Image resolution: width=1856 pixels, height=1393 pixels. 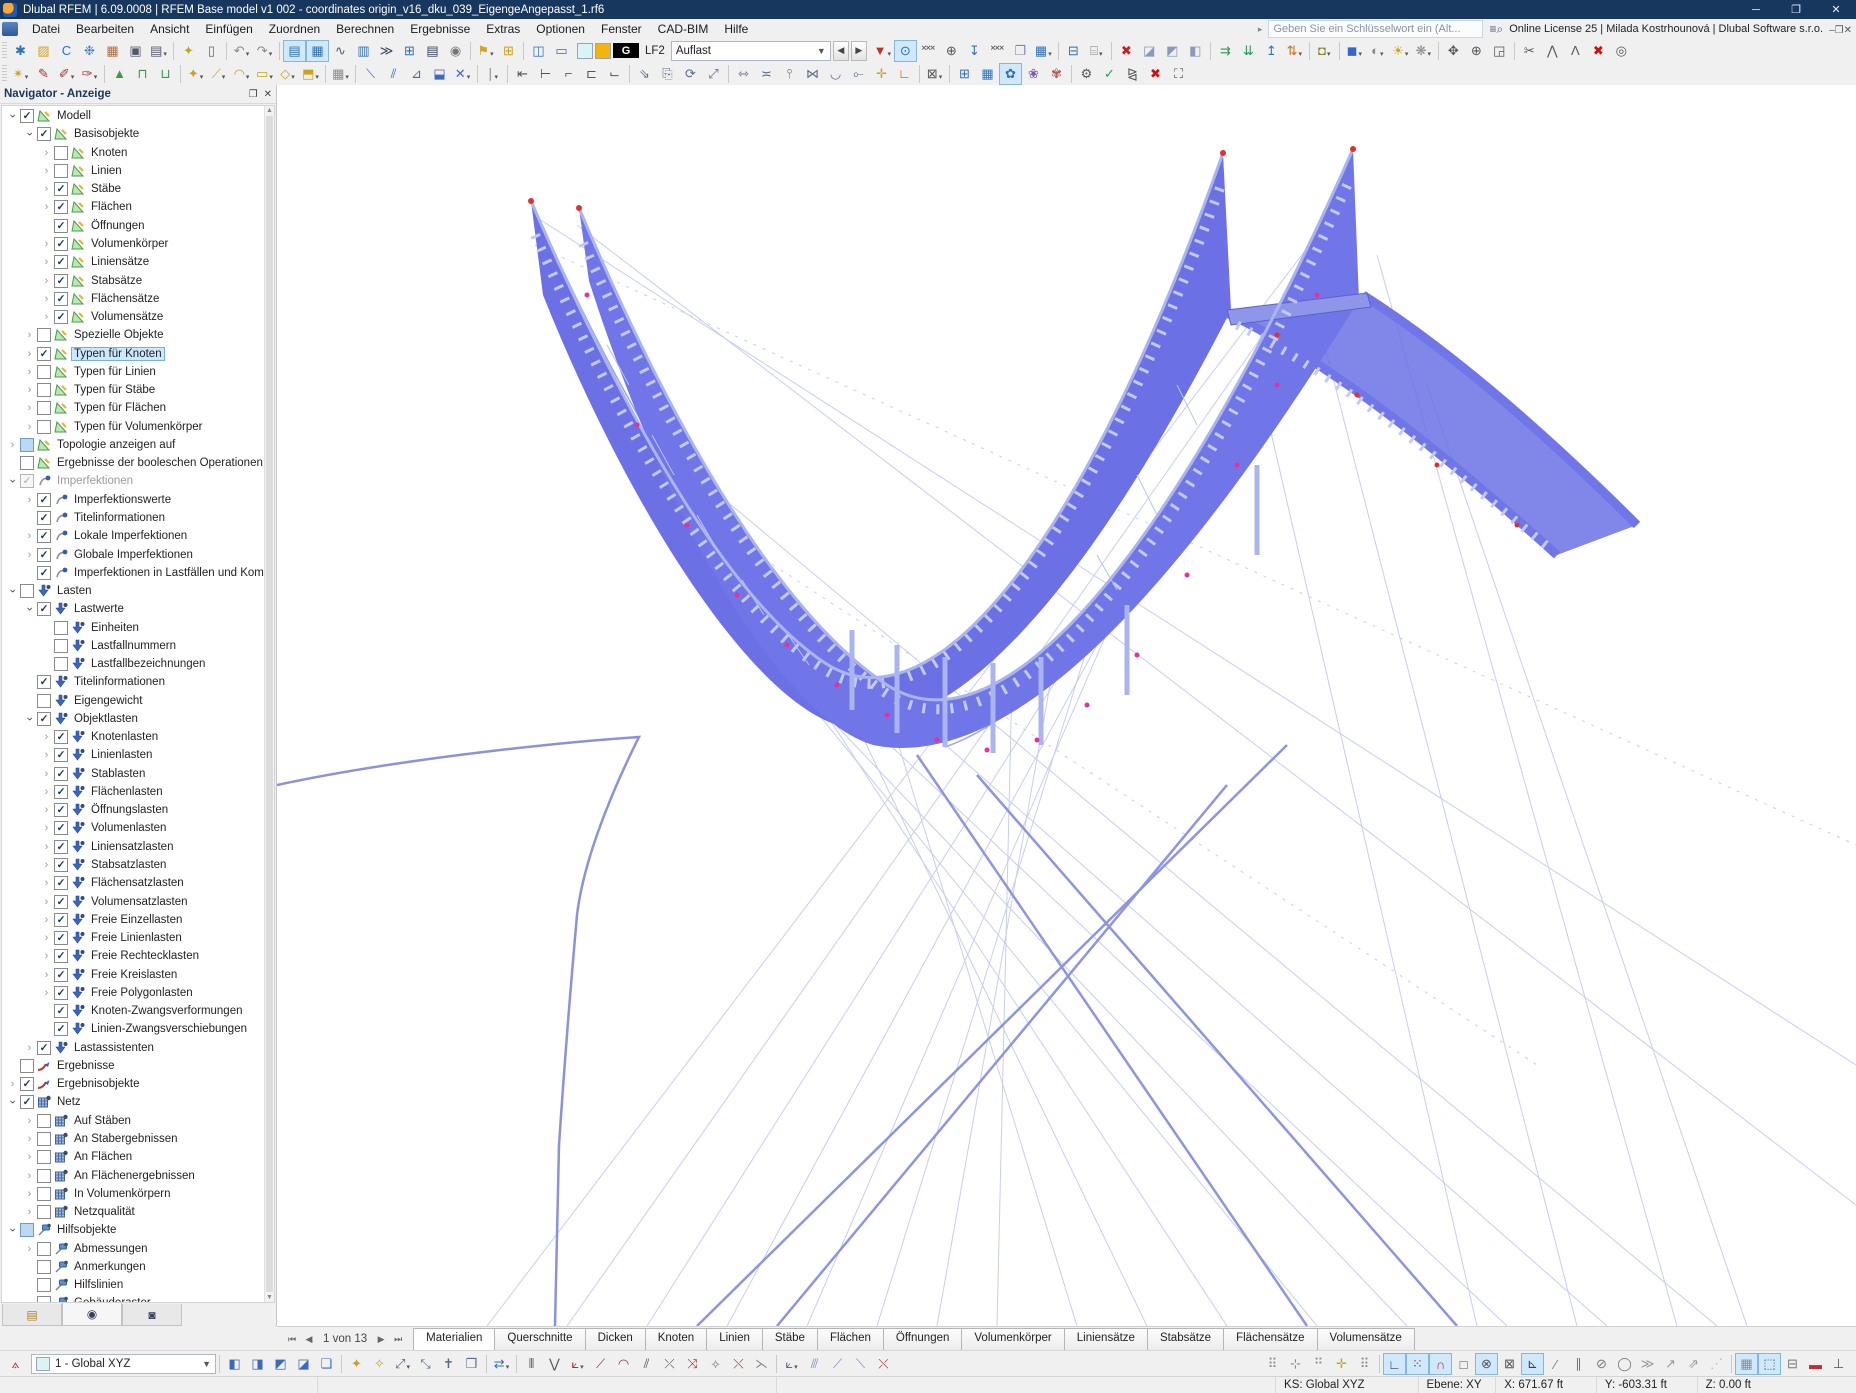 I want to click on member-set-icon: ⫽, so click(x=393, y=74).